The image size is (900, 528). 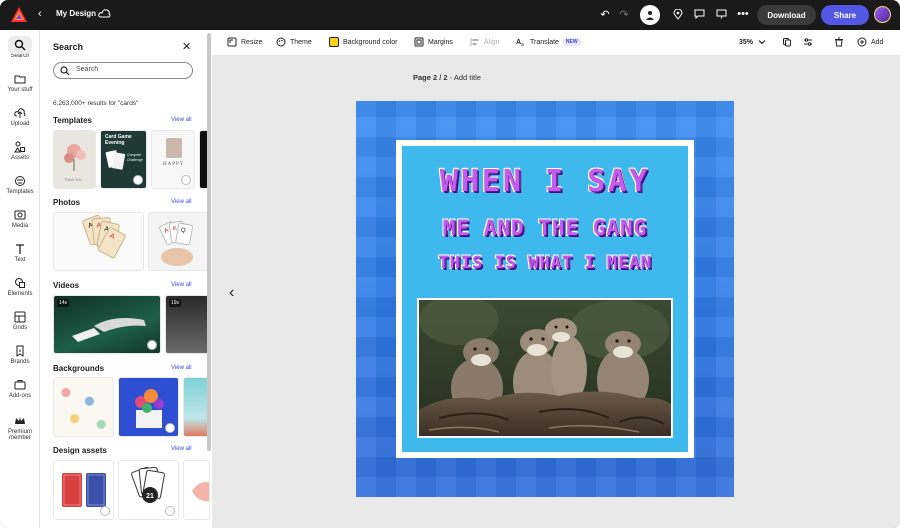 What do you see at coordinates (762, 42) in the screenshot?
I see `chevron-down-icon` at bounding box center [762, 42].